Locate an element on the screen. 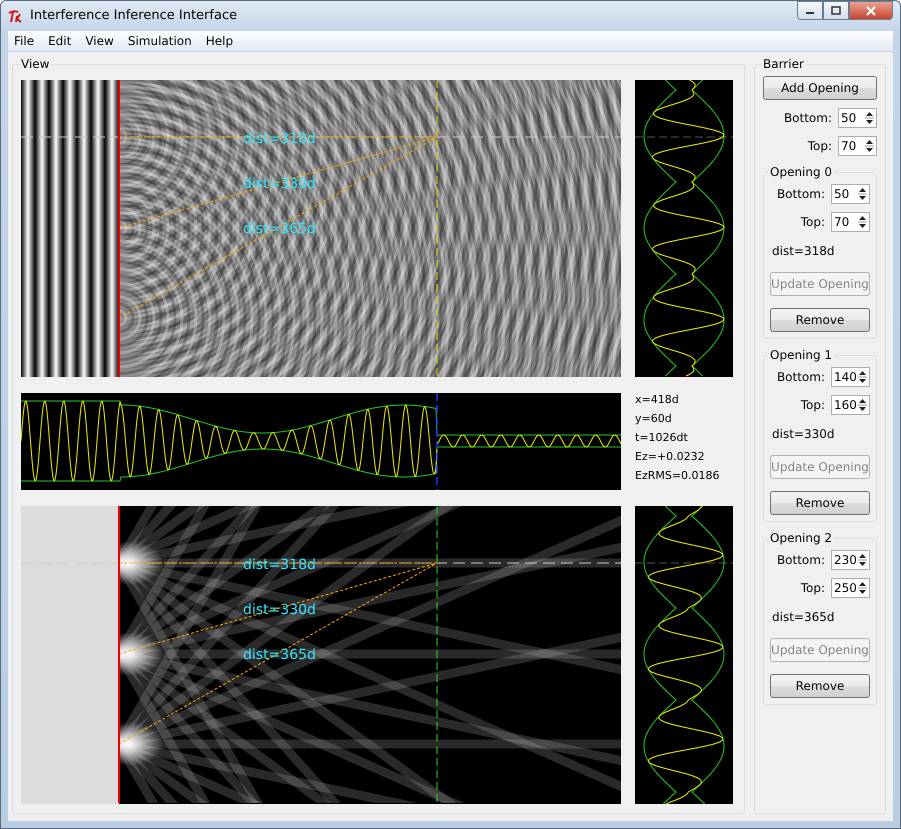  readout-text: y=60d is located at coordinates (654, 418).